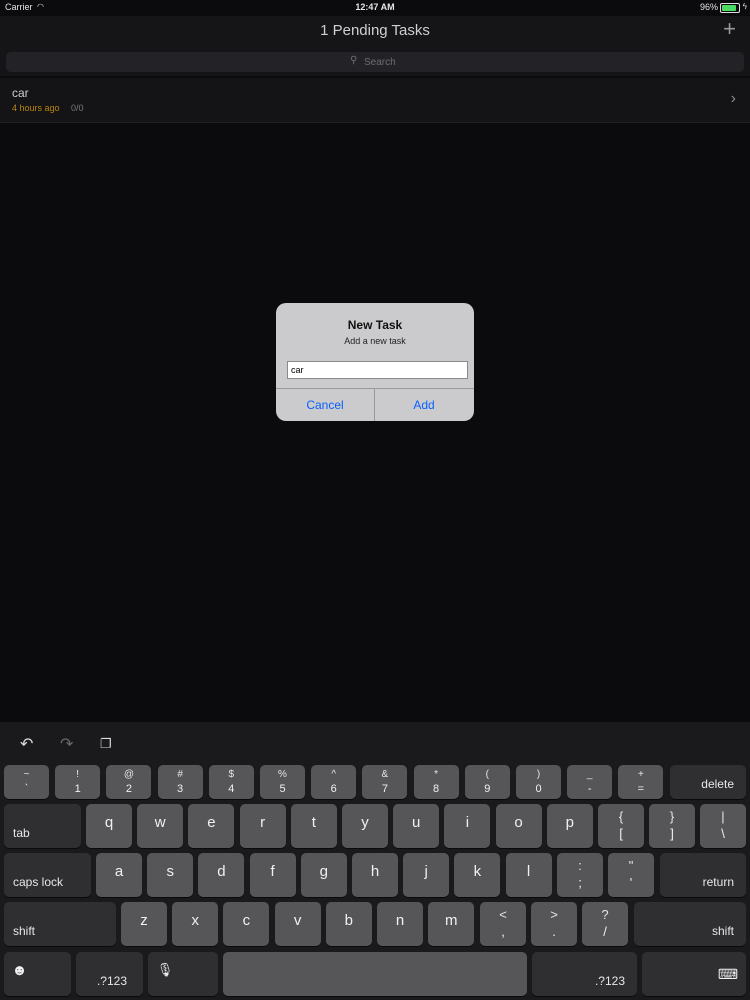 Image resolution: width=750 pixels, height=1000 pixels. Describe the element at coordinates (375, 100) in the screenshot. I see `task-row: car 4 hours ago 0/0 ›` at that location.